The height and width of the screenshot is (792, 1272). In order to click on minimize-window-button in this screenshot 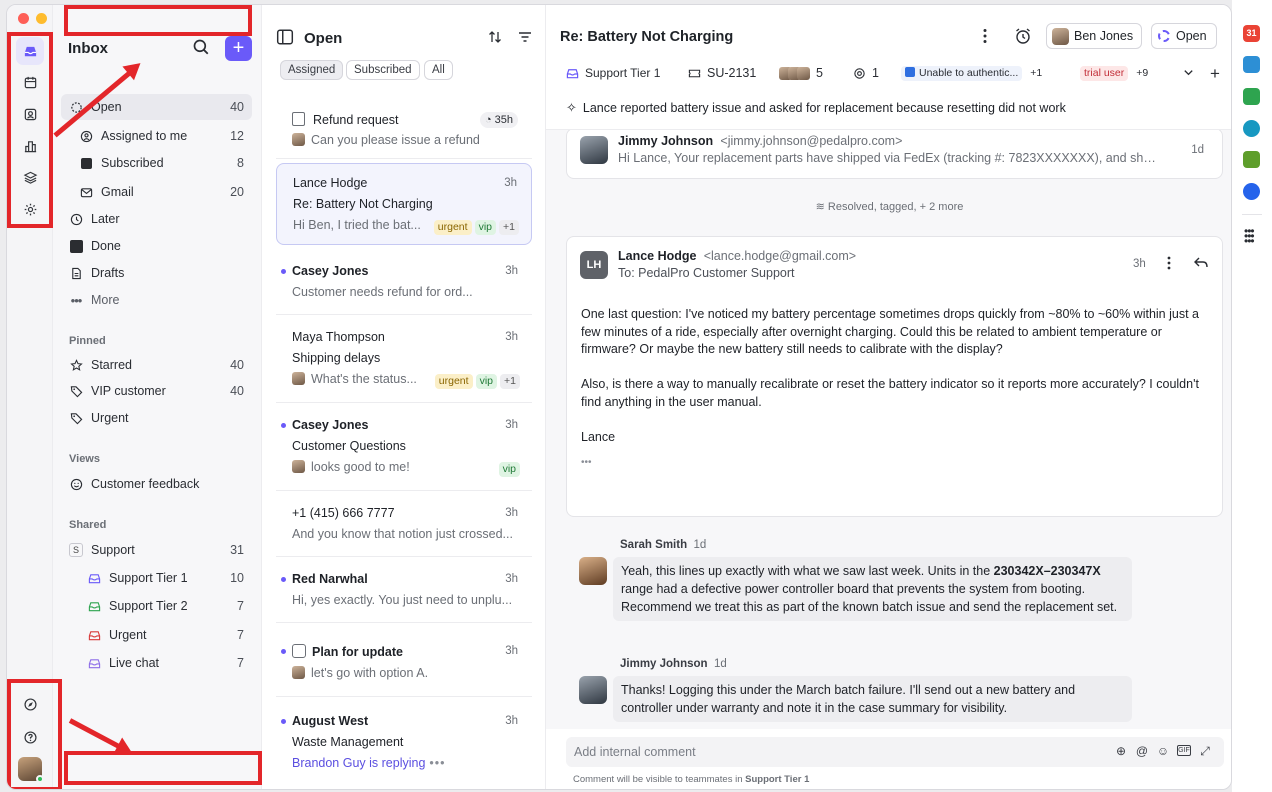, I will do `click(41, 18)`.